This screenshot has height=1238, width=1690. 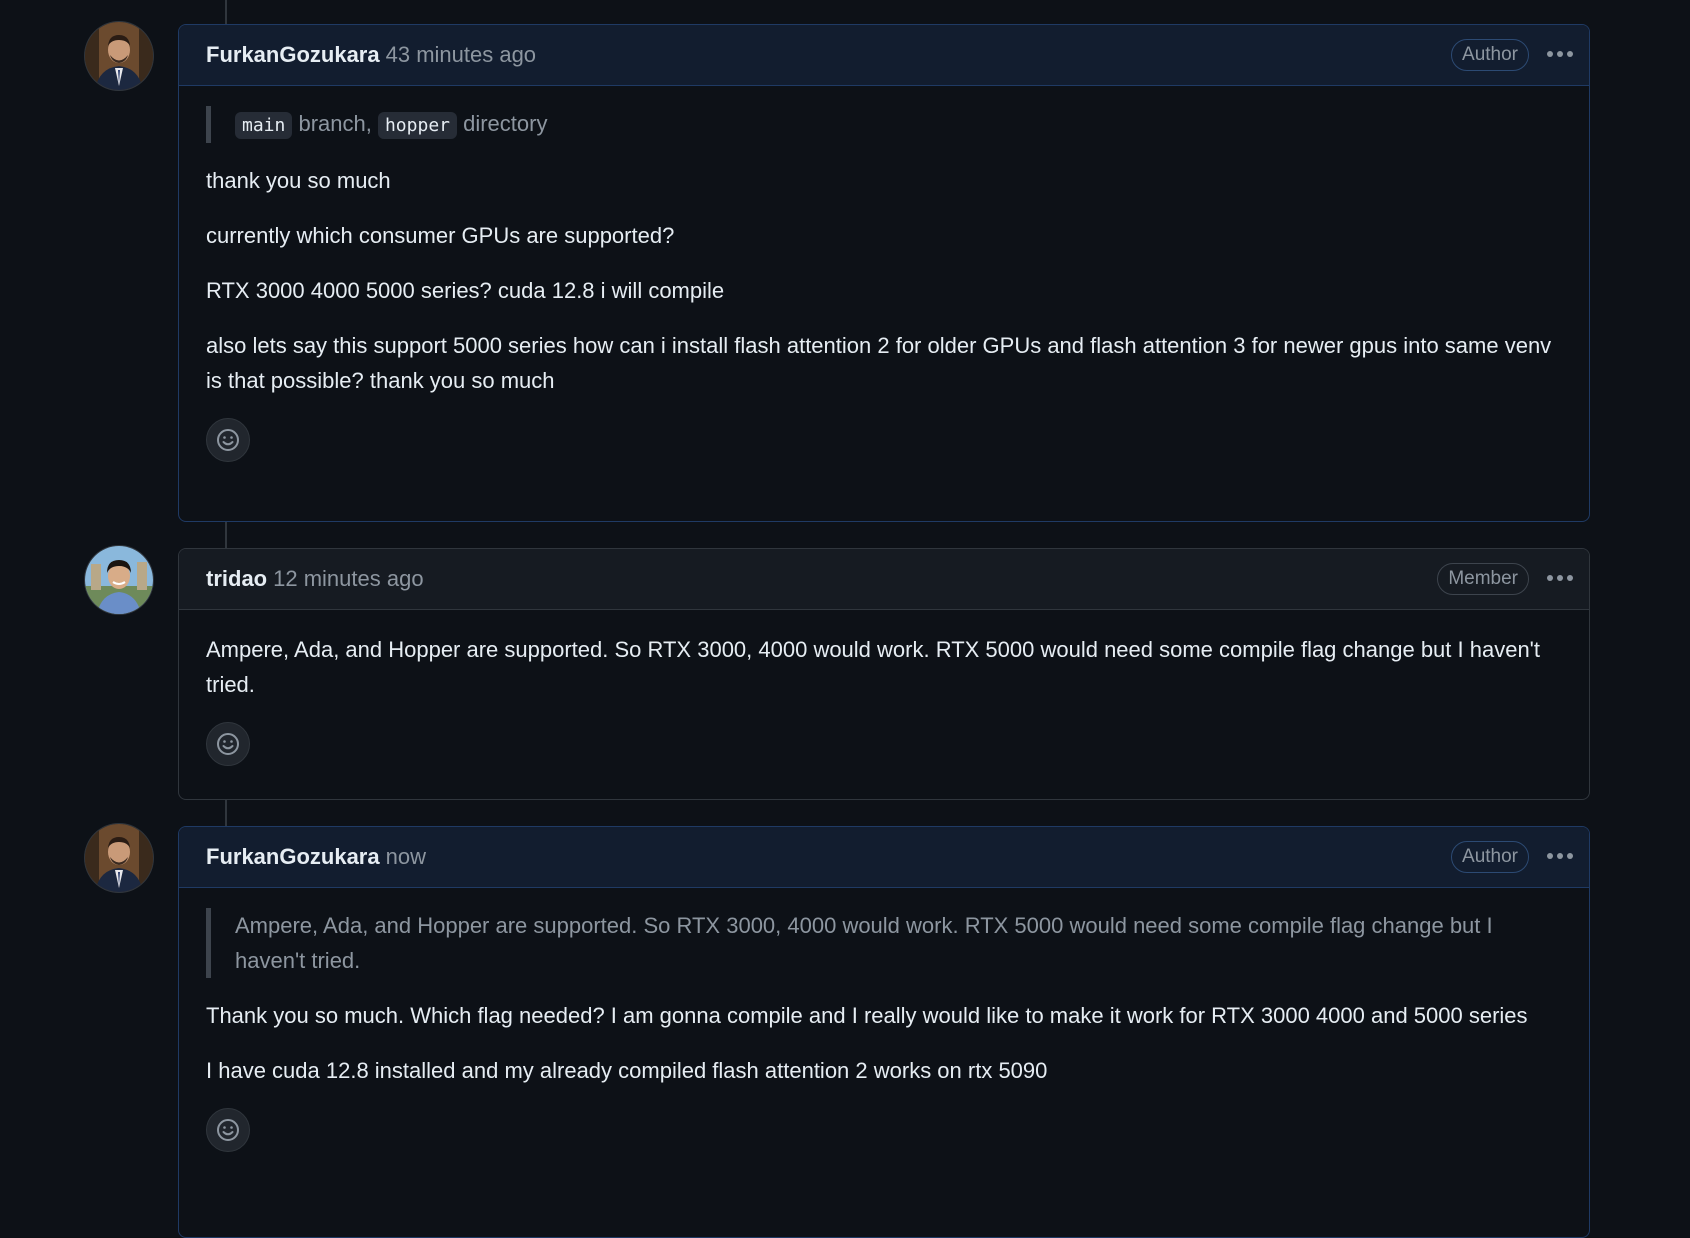 What do you see at coordinates (236, 579) in the screenshot?
I see `comment-author-link: tridao` at bounding box center [236, 579].